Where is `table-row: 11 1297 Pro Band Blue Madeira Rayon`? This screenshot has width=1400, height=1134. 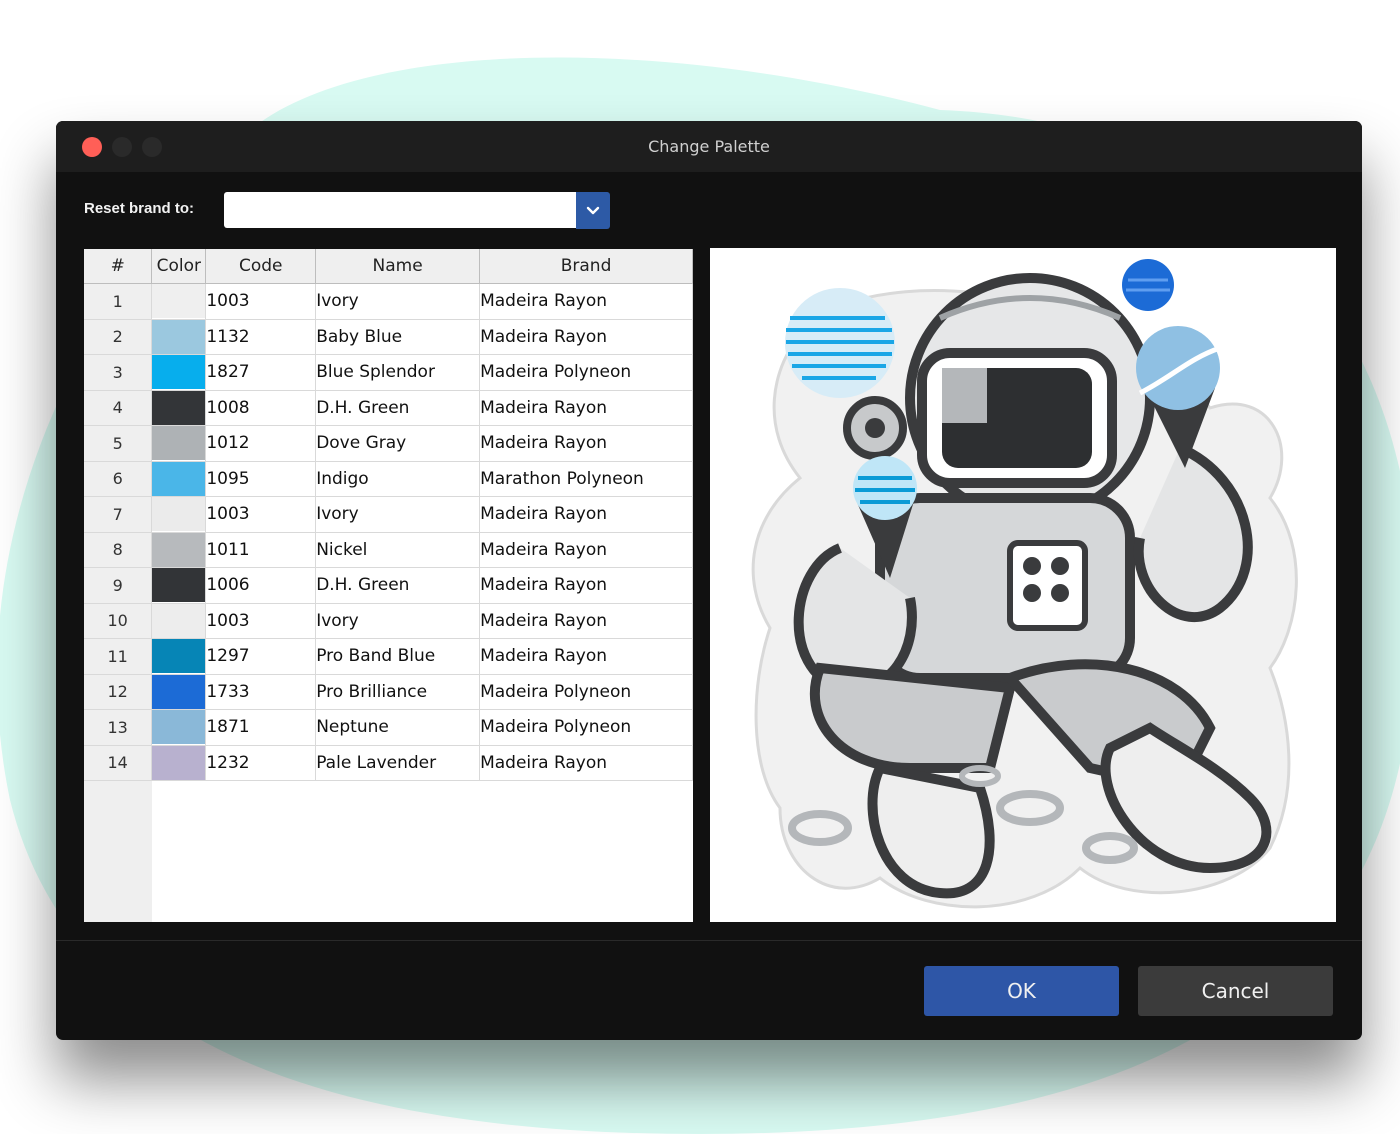
table-row: 11 1297 Pro Band Blue Madeira Rayon is located at coordinates (388, 656).